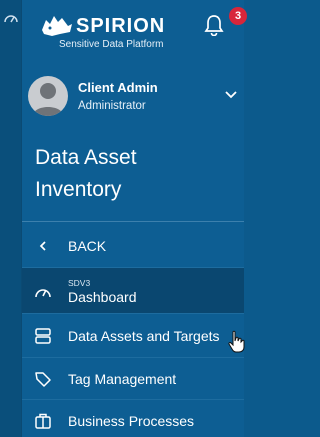  I want to click on business-processes-label: Business Processes, so click(131, 421).